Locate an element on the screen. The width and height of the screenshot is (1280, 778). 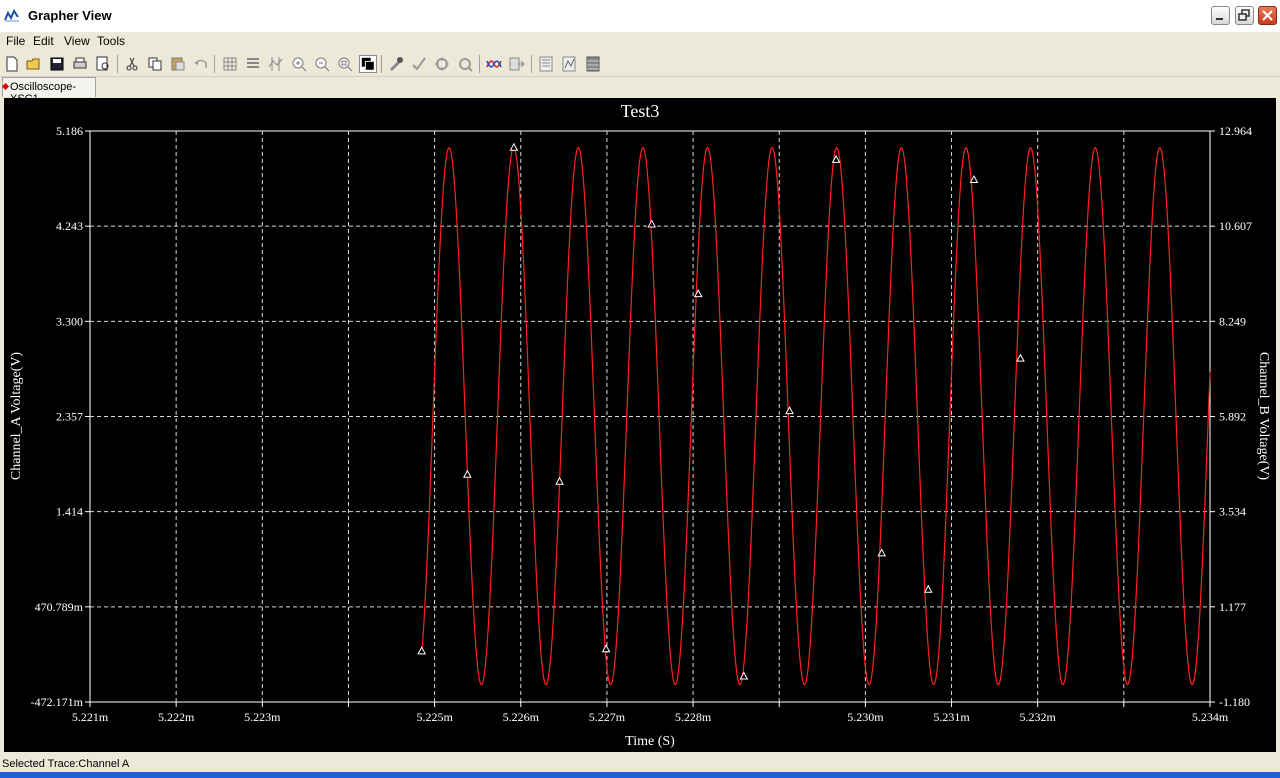
zoom-in-icon is located at coordinates (299, 64).